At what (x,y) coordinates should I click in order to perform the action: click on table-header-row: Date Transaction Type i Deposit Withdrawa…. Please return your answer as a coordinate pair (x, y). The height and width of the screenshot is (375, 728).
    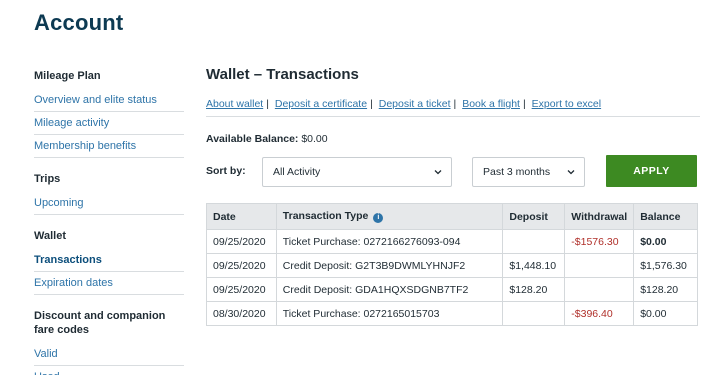
    Looking at the image, I should click on (452, 216).